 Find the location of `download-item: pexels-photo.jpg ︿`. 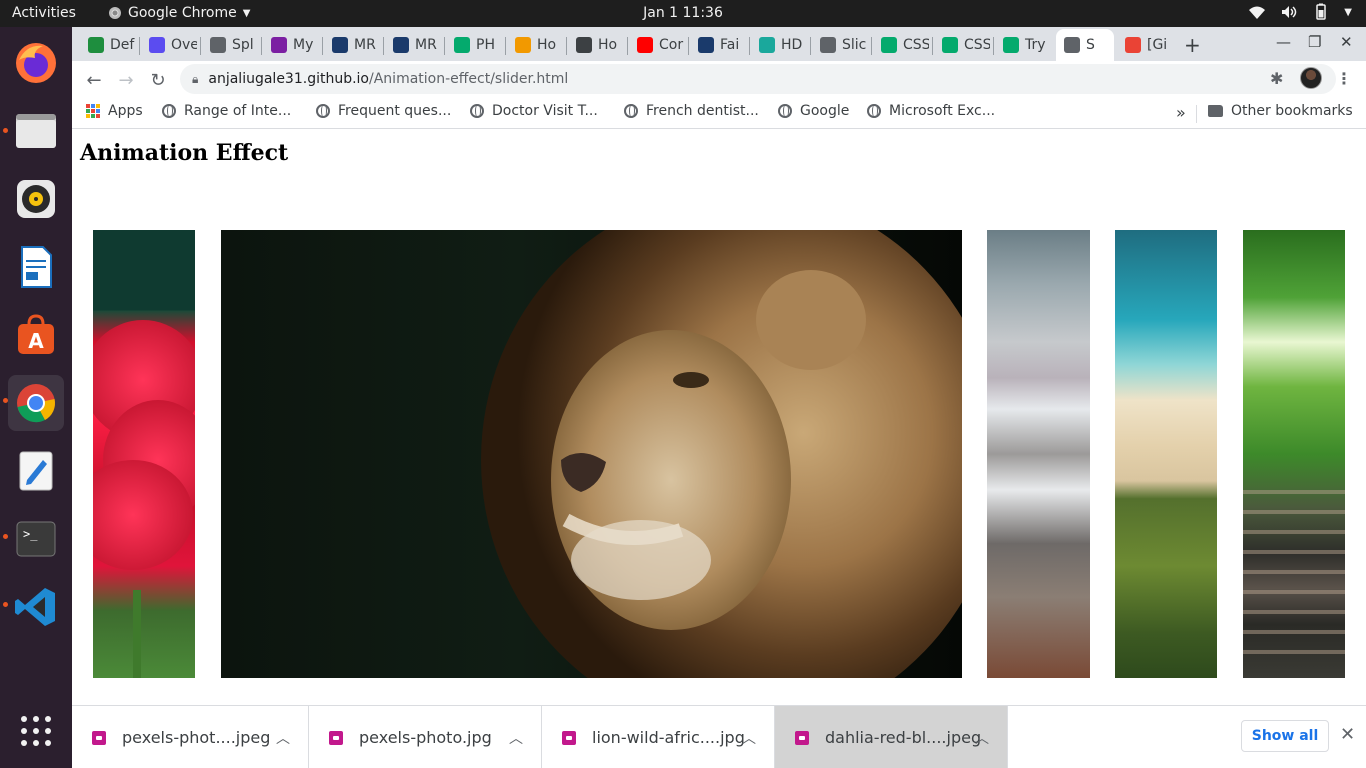

download-item: pexels-photo.jpg ︿ is located at coordinates (425, 737).